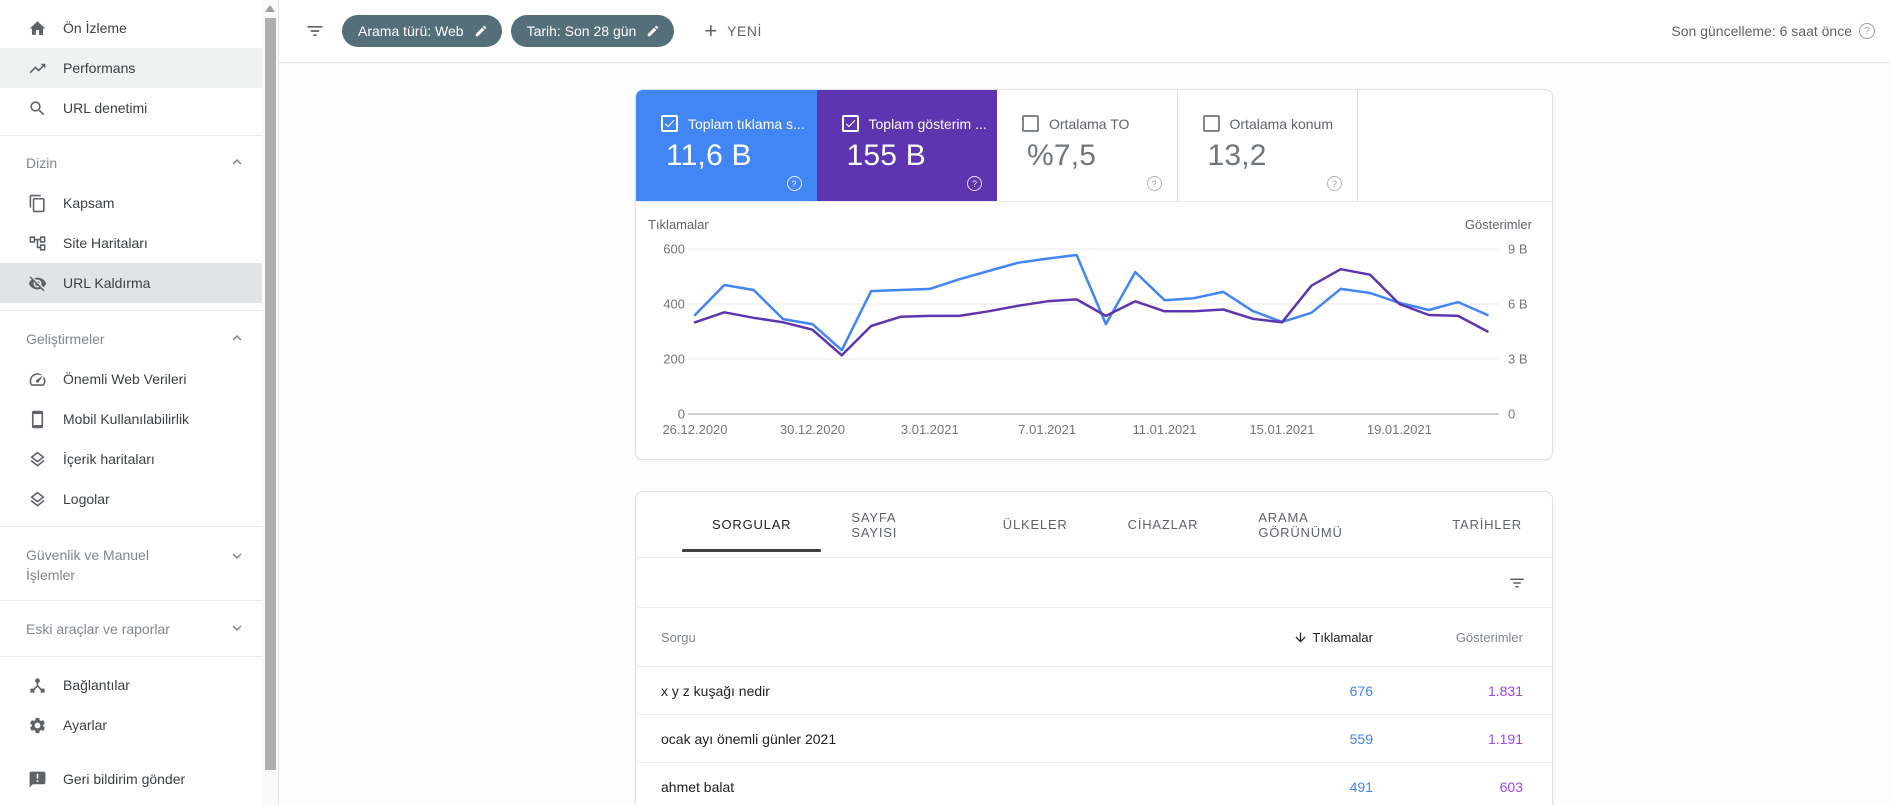  I want to click on total-impressions-card: Toplam gösterim ... 155 B ?, so click(906, 145).